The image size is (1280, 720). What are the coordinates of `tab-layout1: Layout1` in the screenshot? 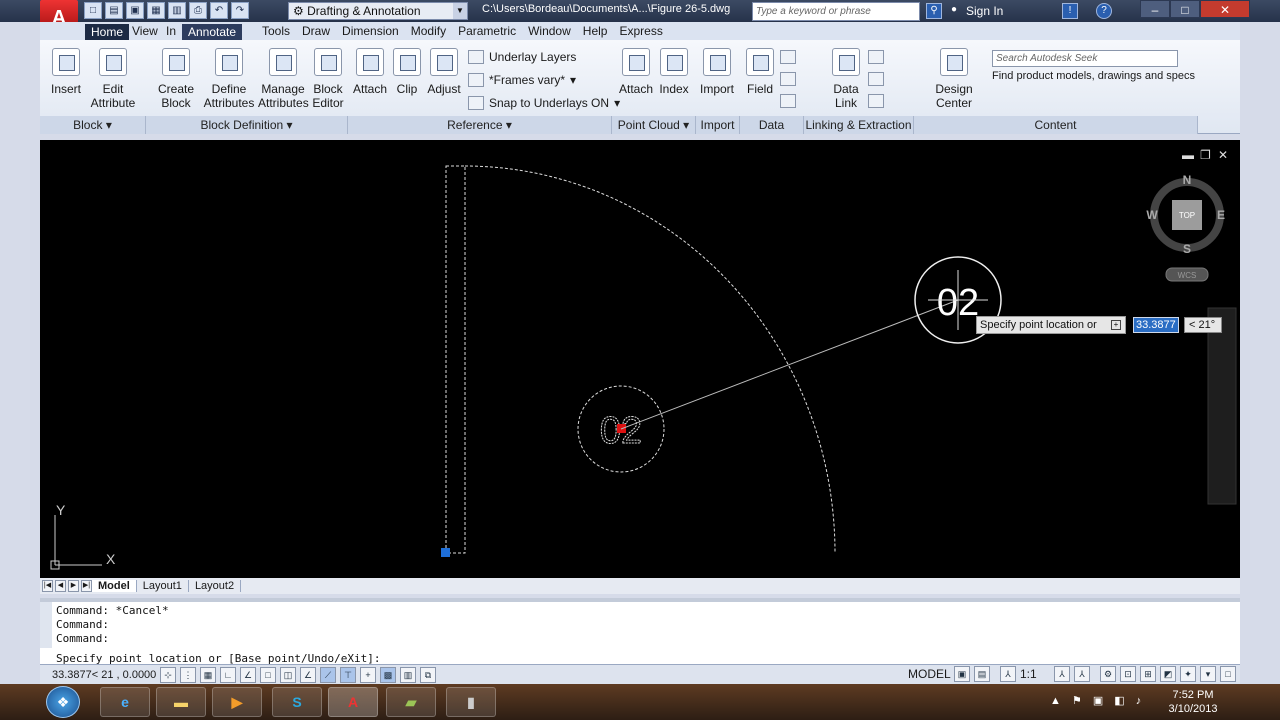 It's located at (163, 586).